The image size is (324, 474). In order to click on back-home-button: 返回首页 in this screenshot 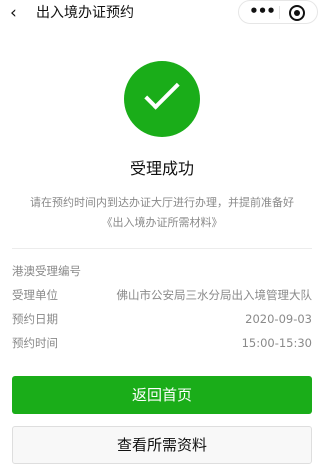, I will do `click(162, 395)`.